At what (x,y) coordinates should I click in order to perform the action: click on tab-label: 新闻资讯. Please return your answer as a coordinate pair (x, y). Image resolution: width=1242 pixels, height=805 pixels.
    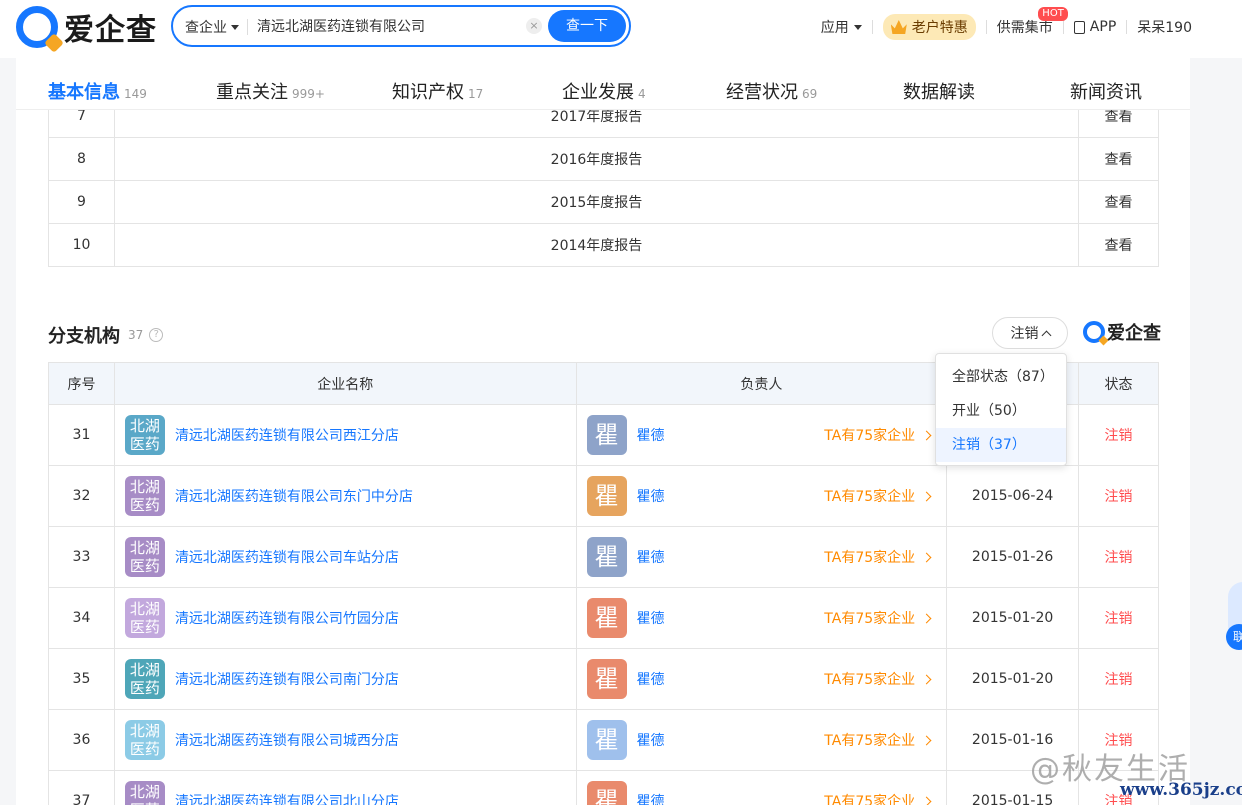
    Looking at the image, I should click on (1106, 92).